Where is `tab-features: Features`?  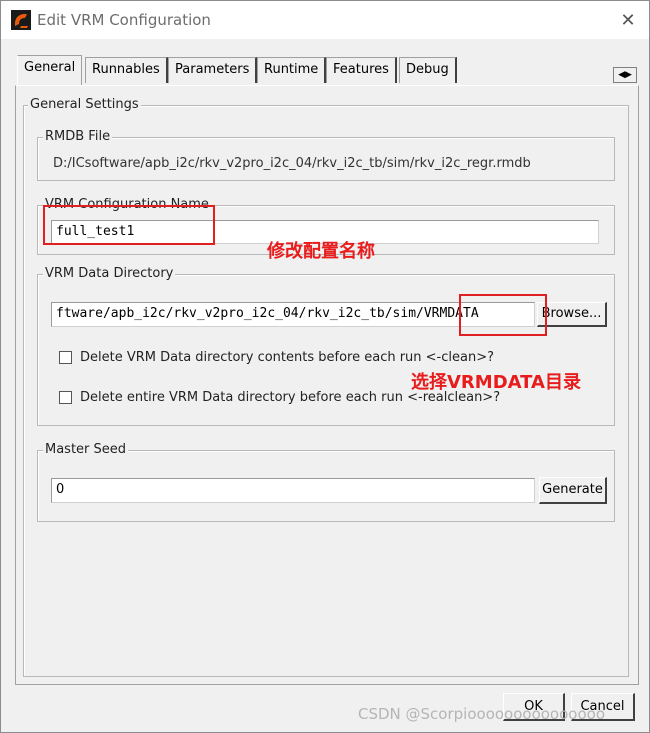 tab-features: Features is located at coordinates (361, 70).